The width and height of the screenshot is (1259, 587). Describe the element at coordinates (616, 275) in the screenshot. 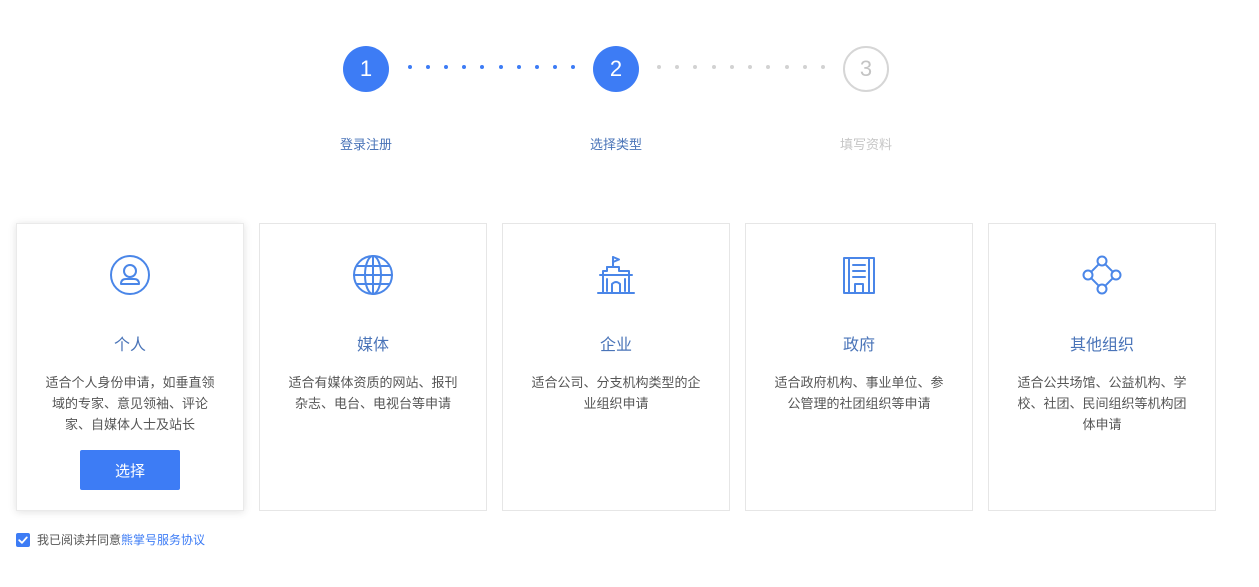

I see `building-flag-icon` at that location.